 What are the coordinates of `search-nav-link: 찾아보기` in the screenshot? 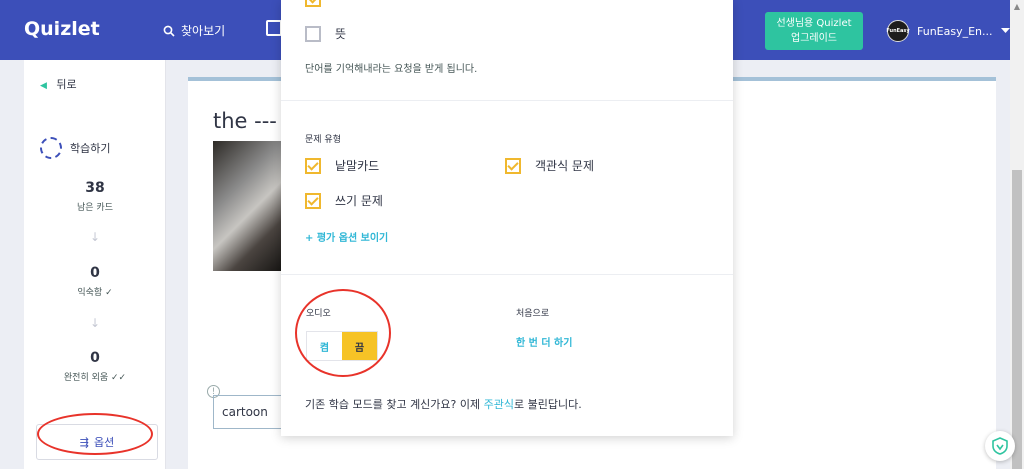 It's located at (194, 30).